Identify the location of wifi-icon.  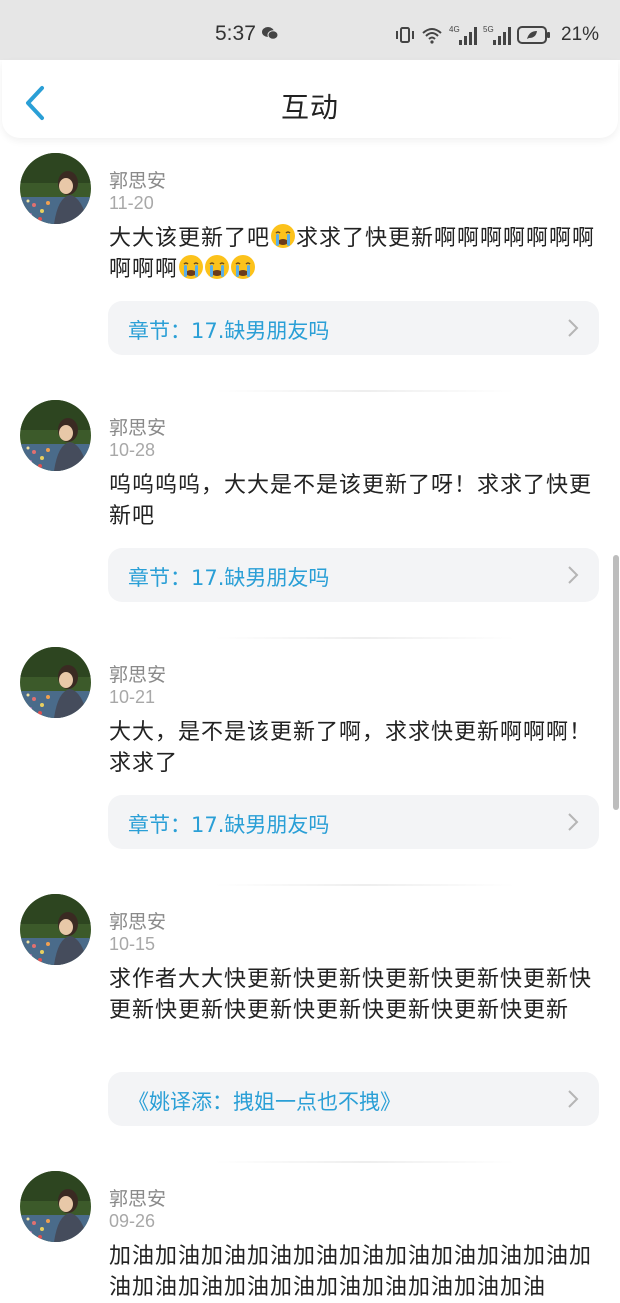
(432, 36).